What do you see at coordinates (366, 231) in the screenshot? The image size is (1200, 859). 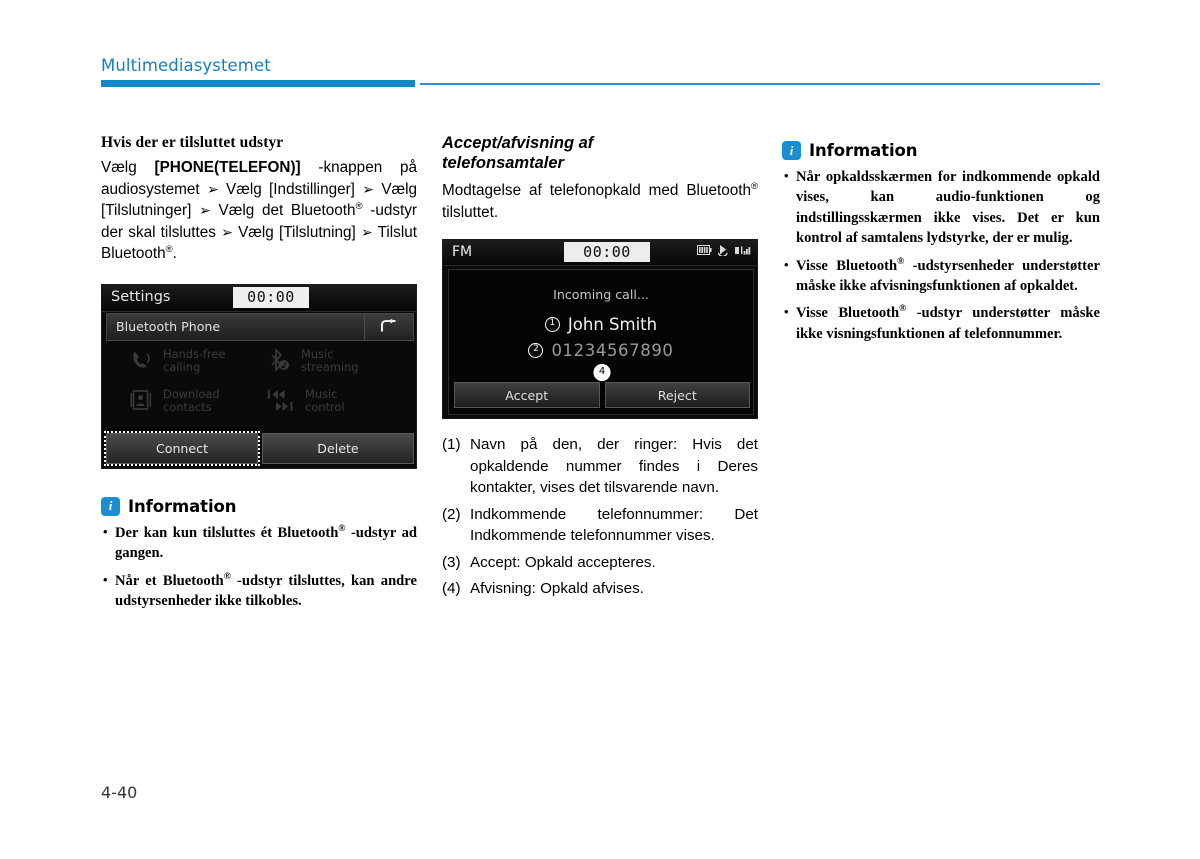 I see `arrow-icon-5: ➢` at bounding box center [366, 231].